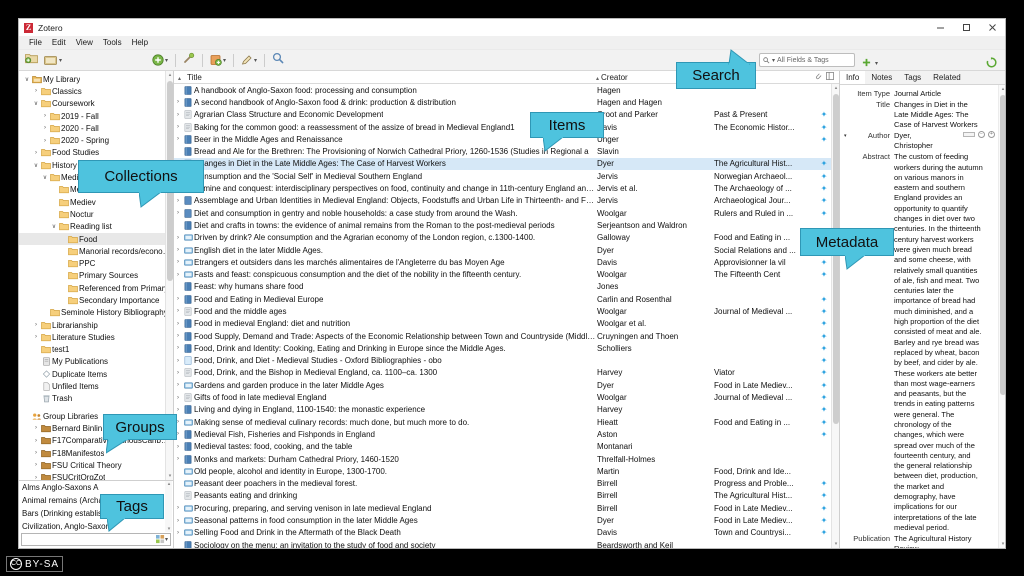 The height and width of the screenshot is (576, 1024). I want to click on collection-item: ∨ Reading list, so click(96, 227).